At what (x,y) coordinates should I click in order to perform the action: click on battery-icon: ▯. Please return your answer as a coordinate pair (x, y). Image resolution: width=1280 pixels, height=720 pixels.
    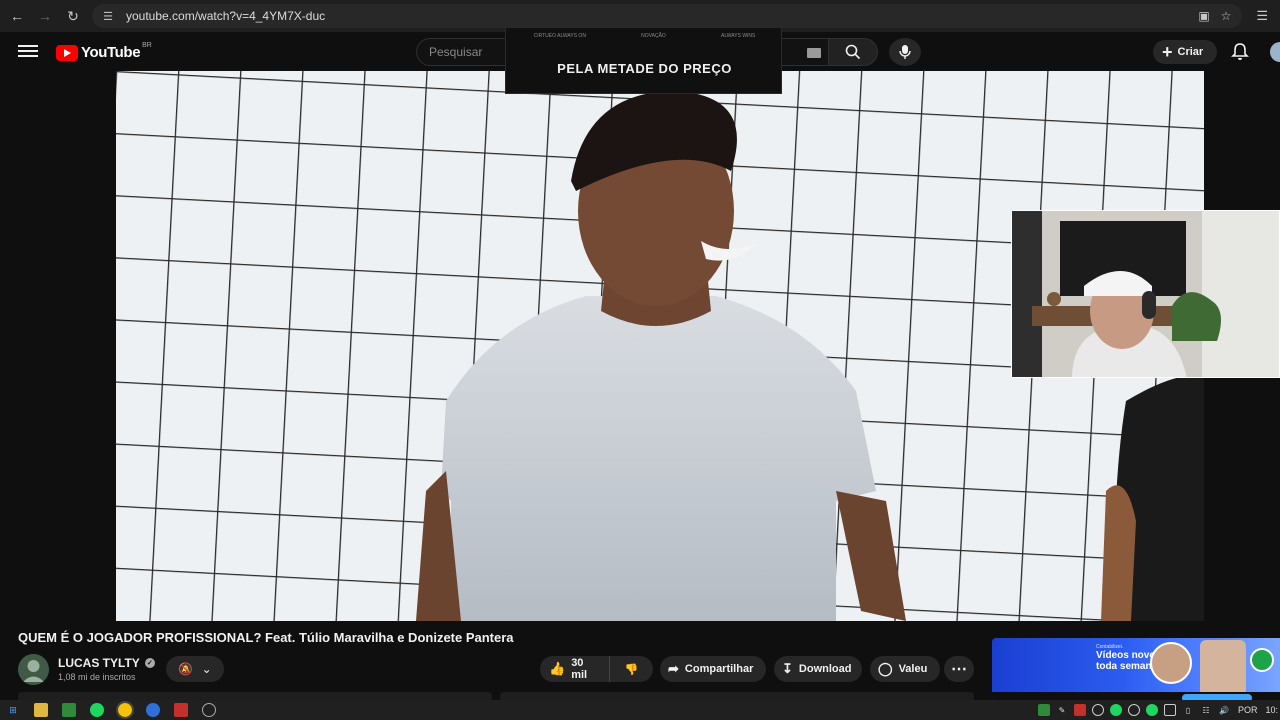
    Looking at the image, I should click on (1188, 710).